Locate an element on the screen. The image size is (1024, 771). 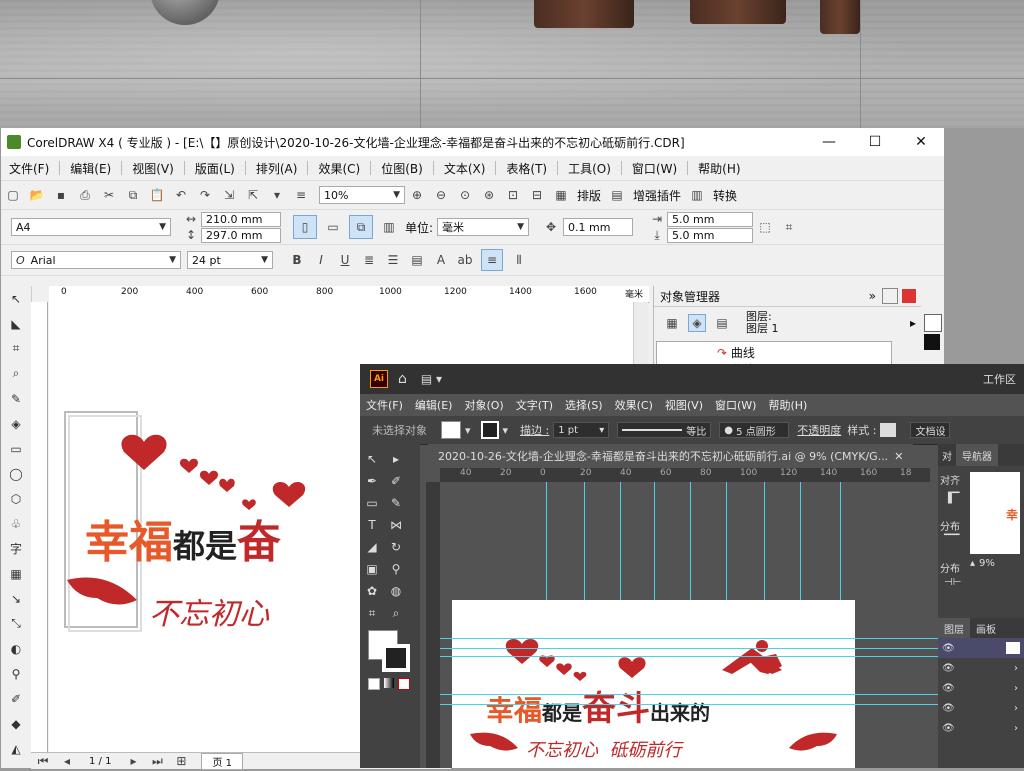
show-properties-icon: ▦ is located at coordinates (672, 323).